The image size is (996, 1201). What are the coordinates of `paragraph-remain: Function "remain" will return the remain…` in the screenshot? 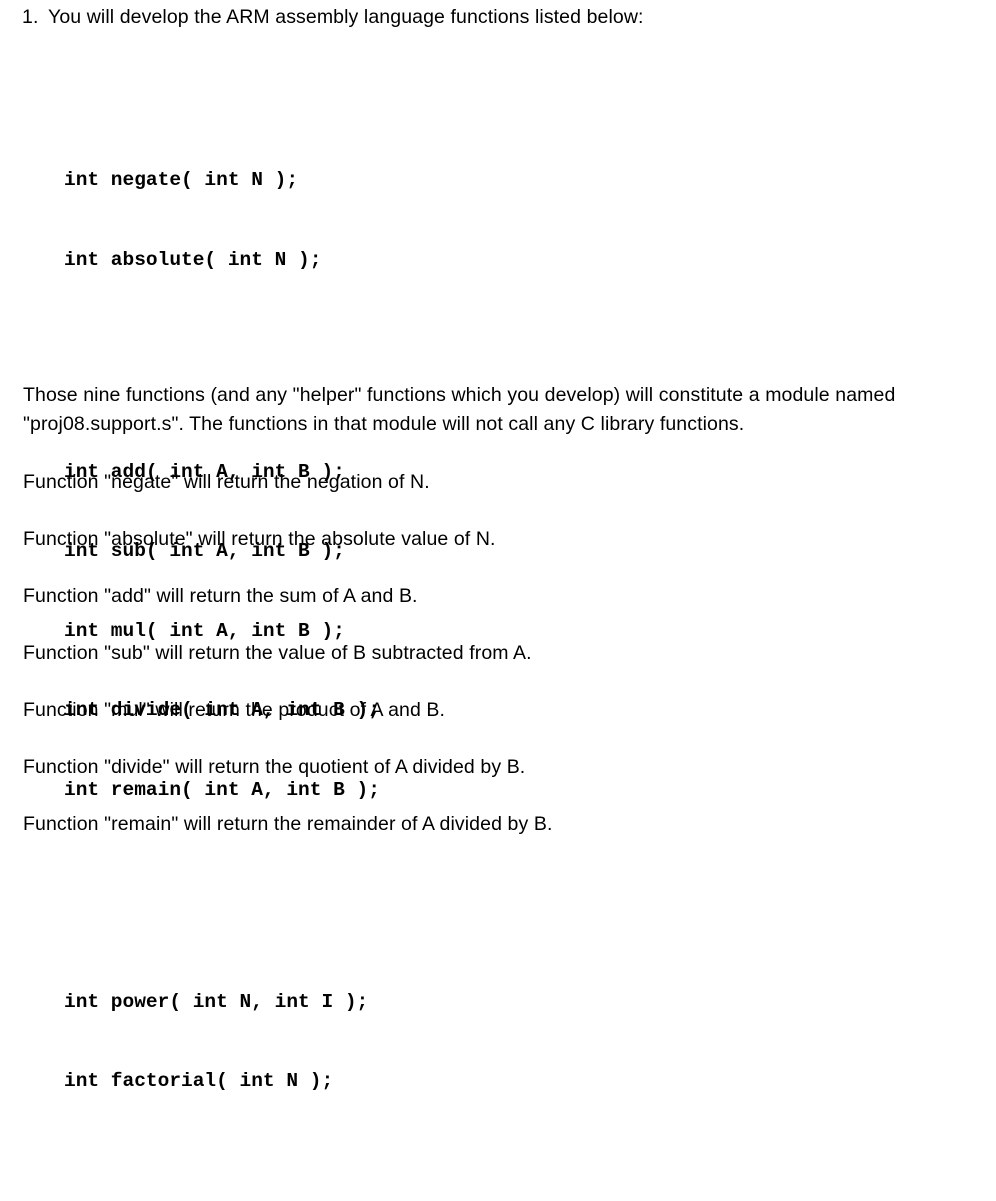 It's located at (288, 824).